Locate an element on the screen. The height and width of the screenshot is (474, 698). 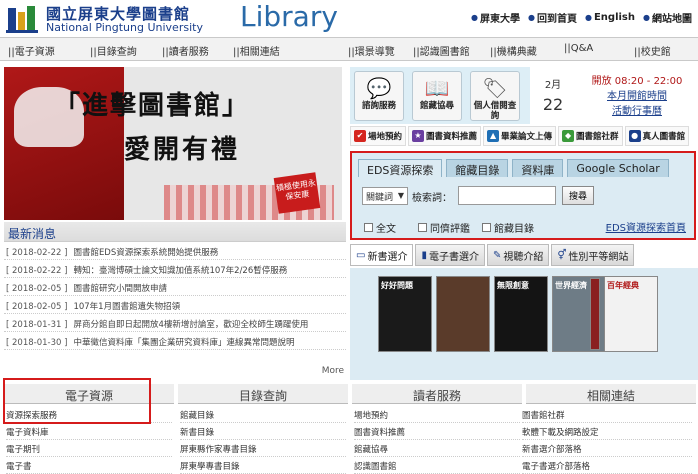
thesis-upload-link: ▲ 畢業論文上傳 is located at coordinates (520, 136).